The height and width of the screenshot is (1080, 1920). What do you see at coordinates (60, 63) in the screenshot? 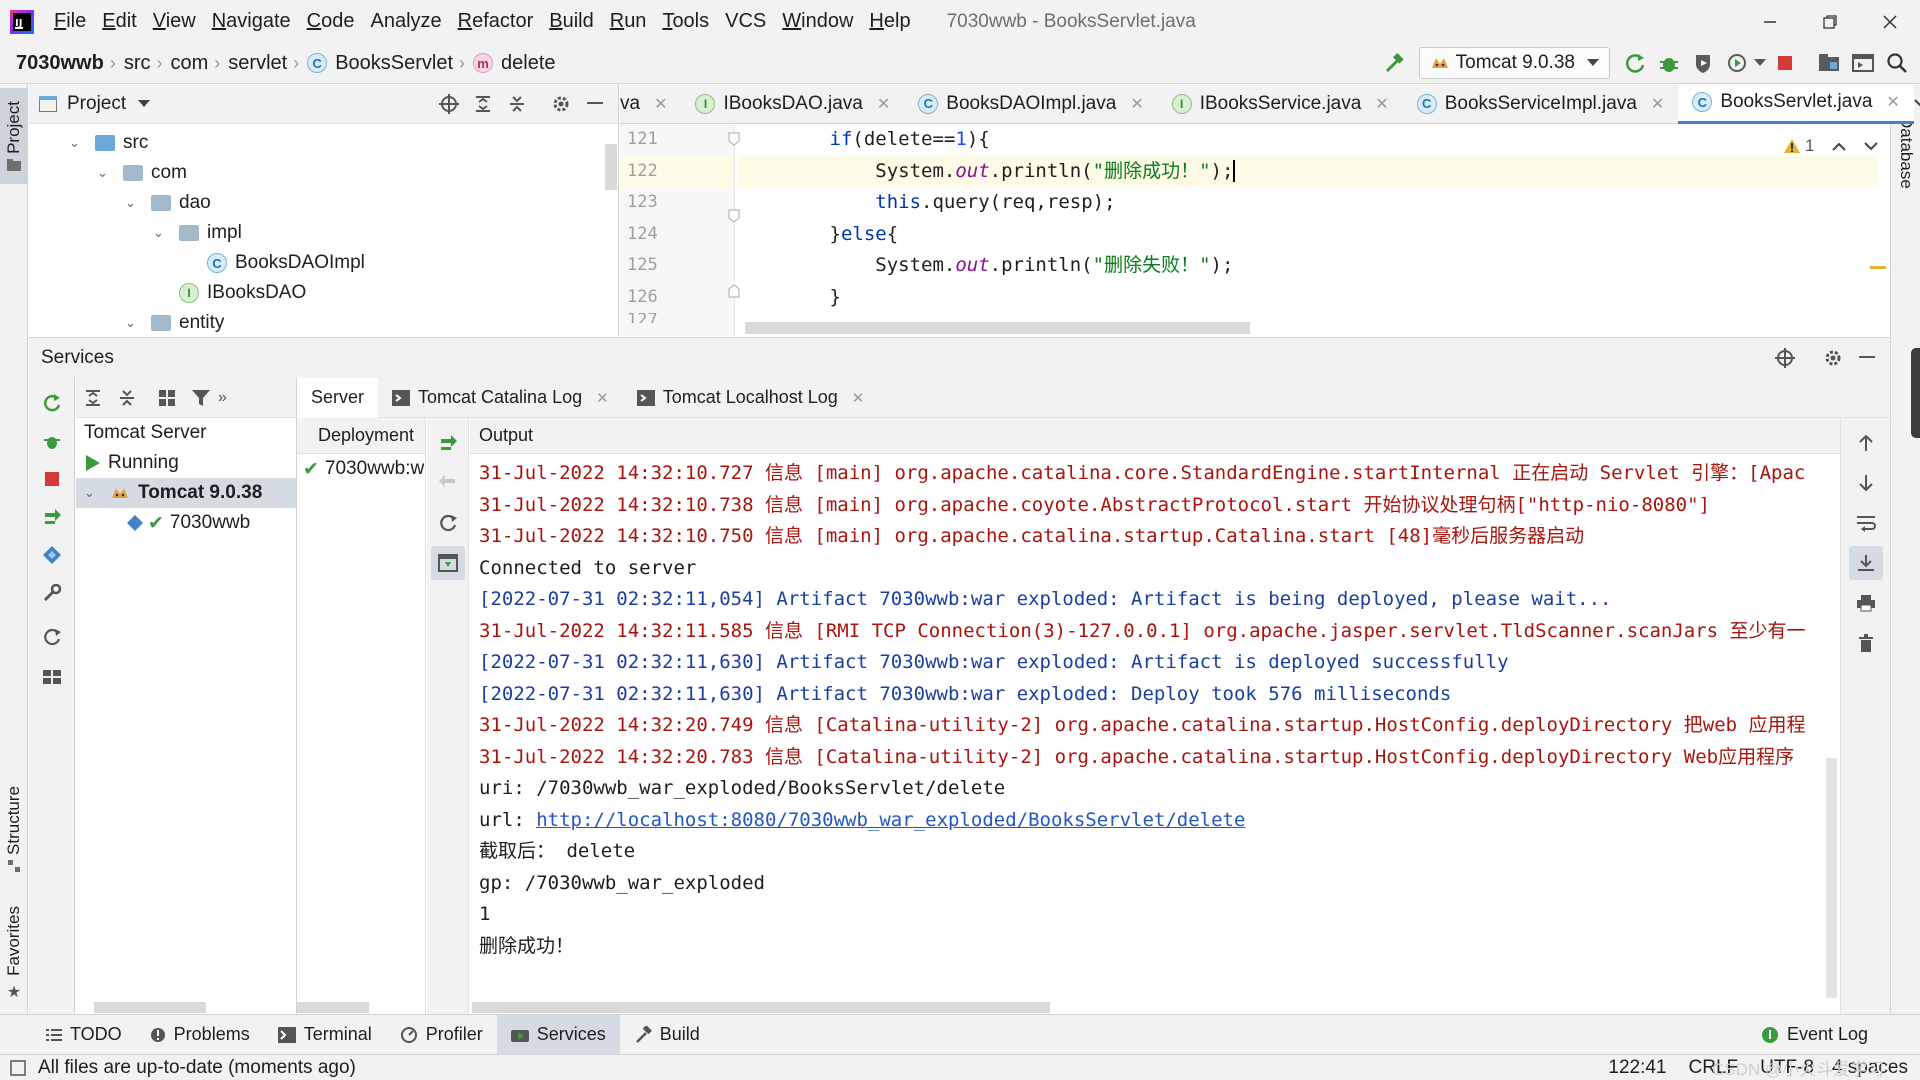
I see `breadcrumb-project: 7030wwb` at bounding box center [60, 63].